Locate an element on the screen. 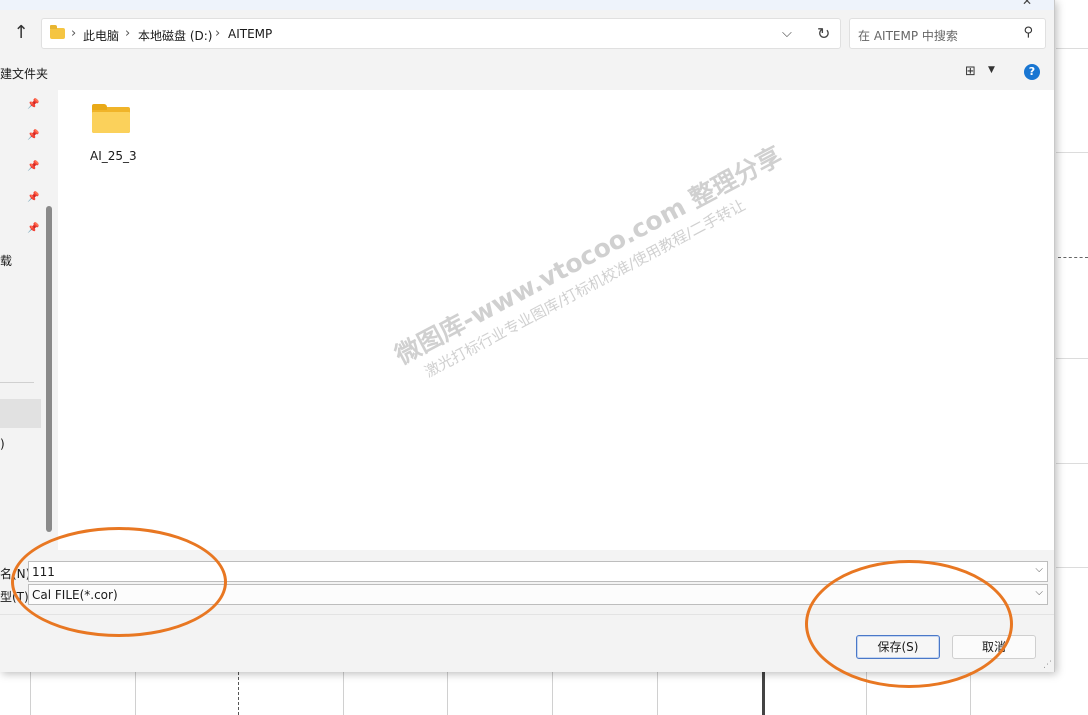 This screenshot has height=715, width=1088. close-icon: ✕ is located at coordinates (1027, 4).